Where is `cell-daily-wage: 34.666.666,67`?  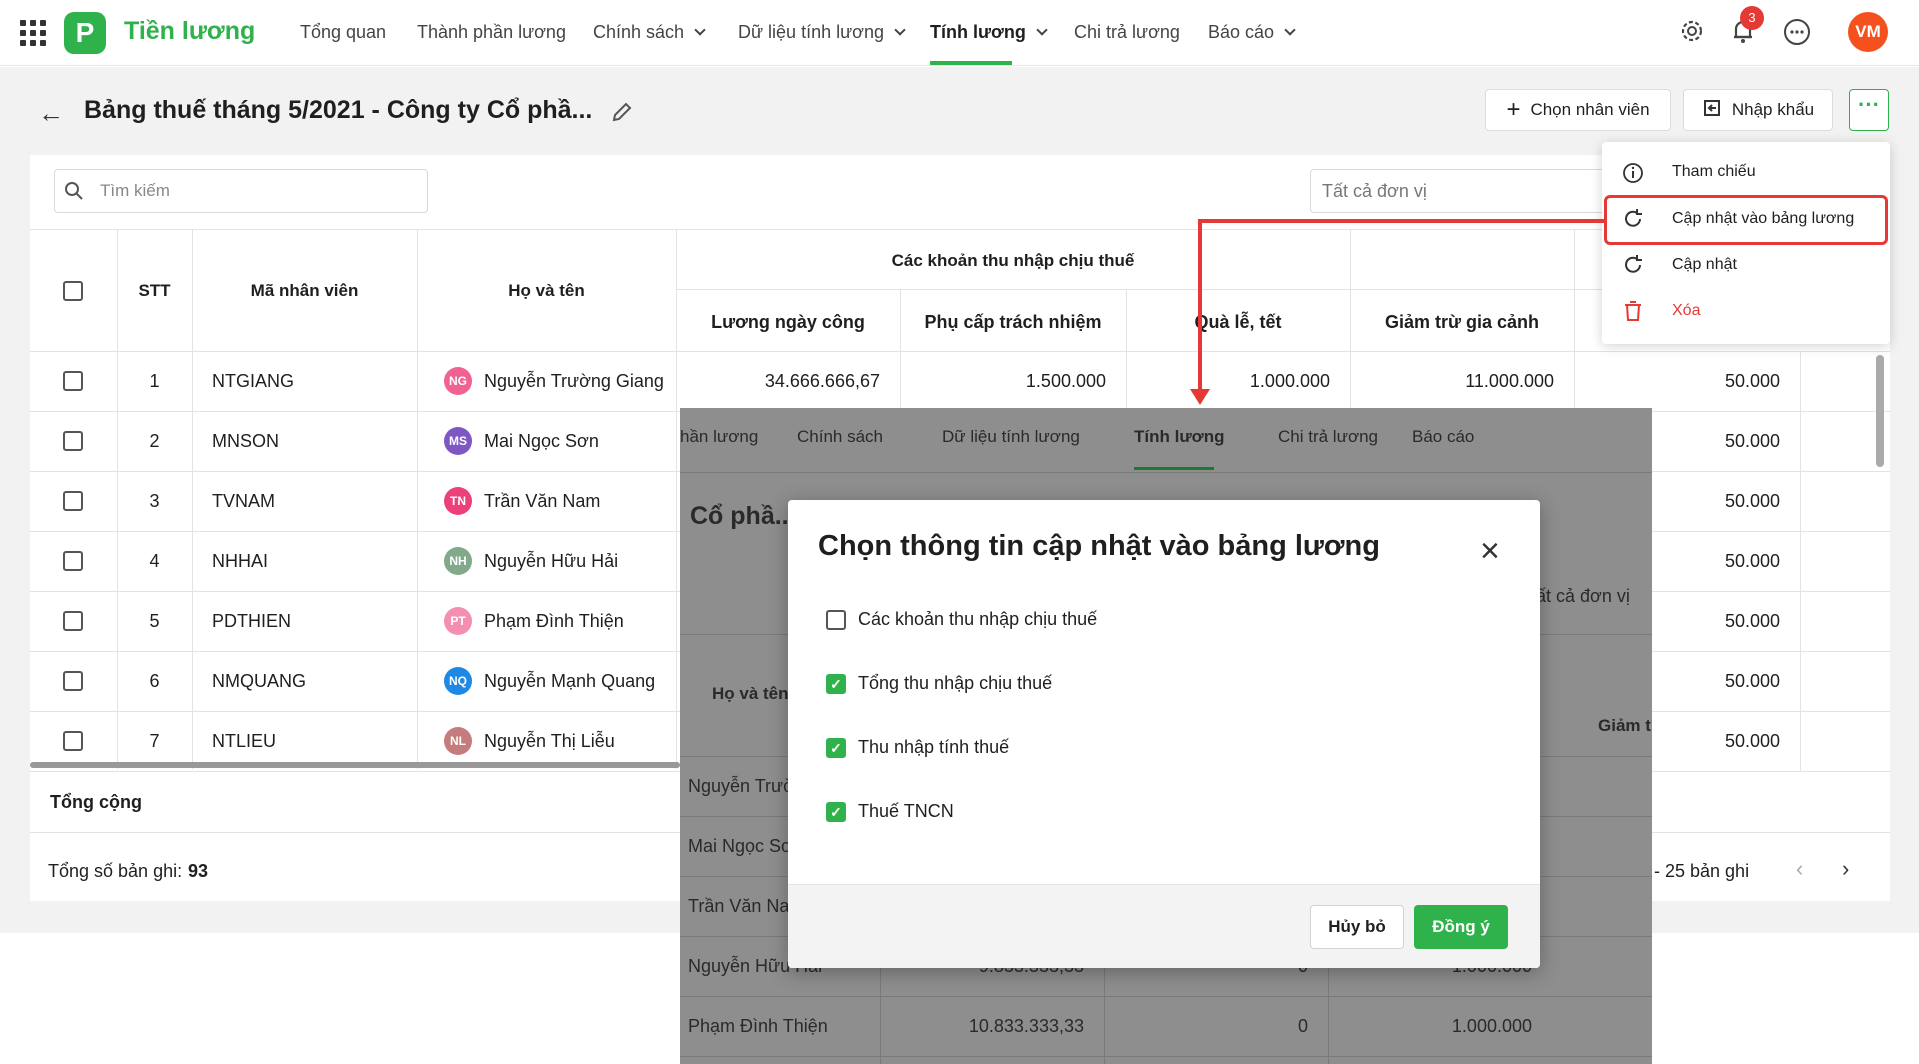 cell-daily-wage: 34.666.666,67 is located at coordinates (822, 381).